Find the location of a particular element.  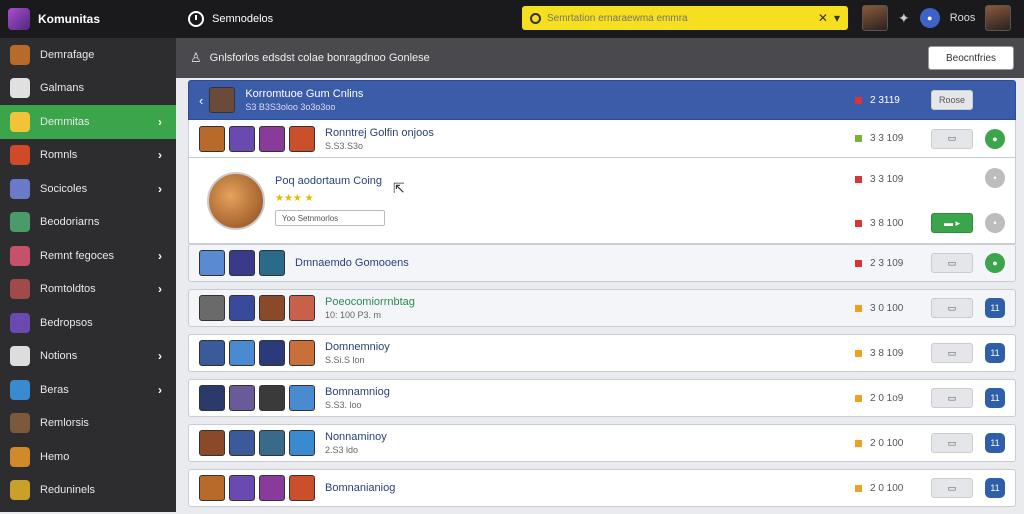

status-badge: ● is located at coordinates (929, 18).